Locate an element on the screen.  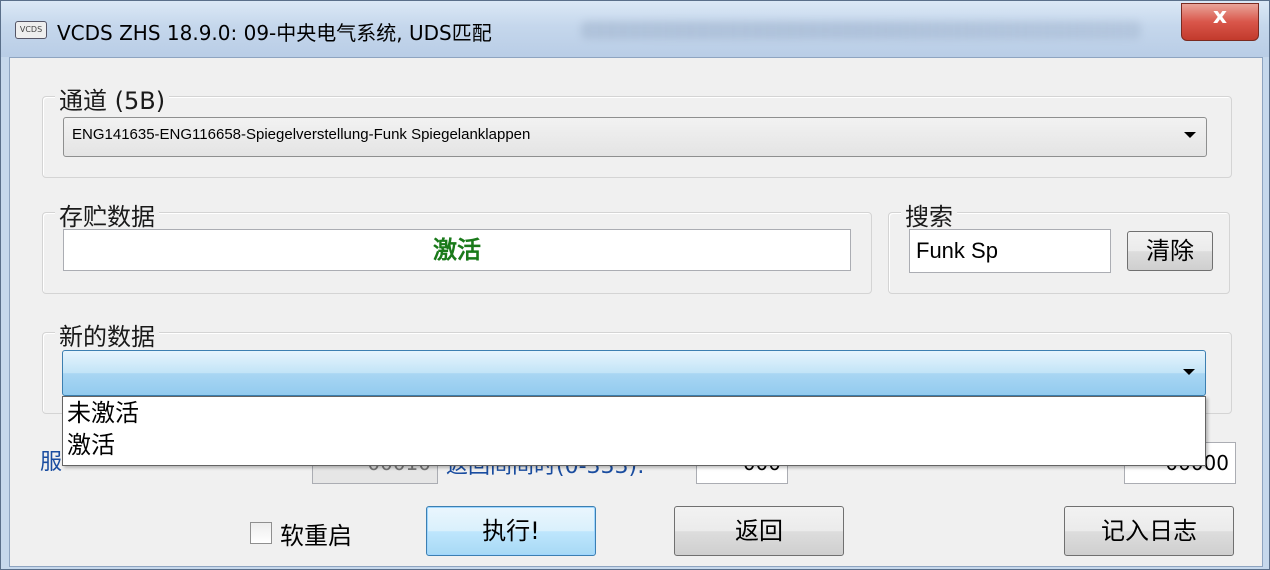
close-icon: x is located at coordinates (1220, 16).